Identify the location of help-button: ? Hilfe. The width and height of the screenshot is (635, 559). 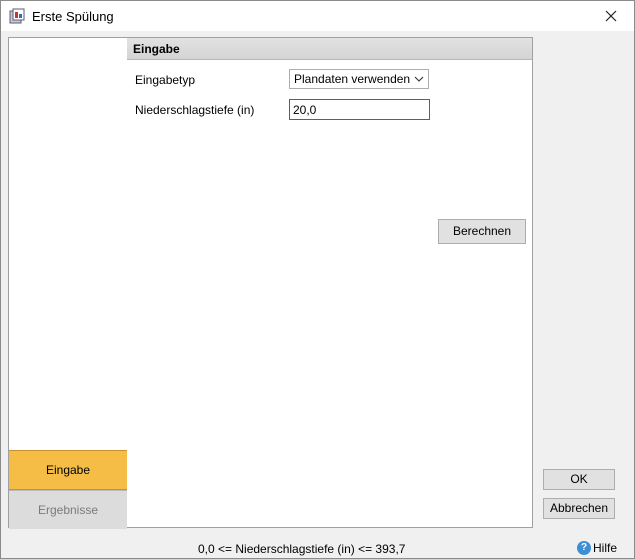
(597, 547).